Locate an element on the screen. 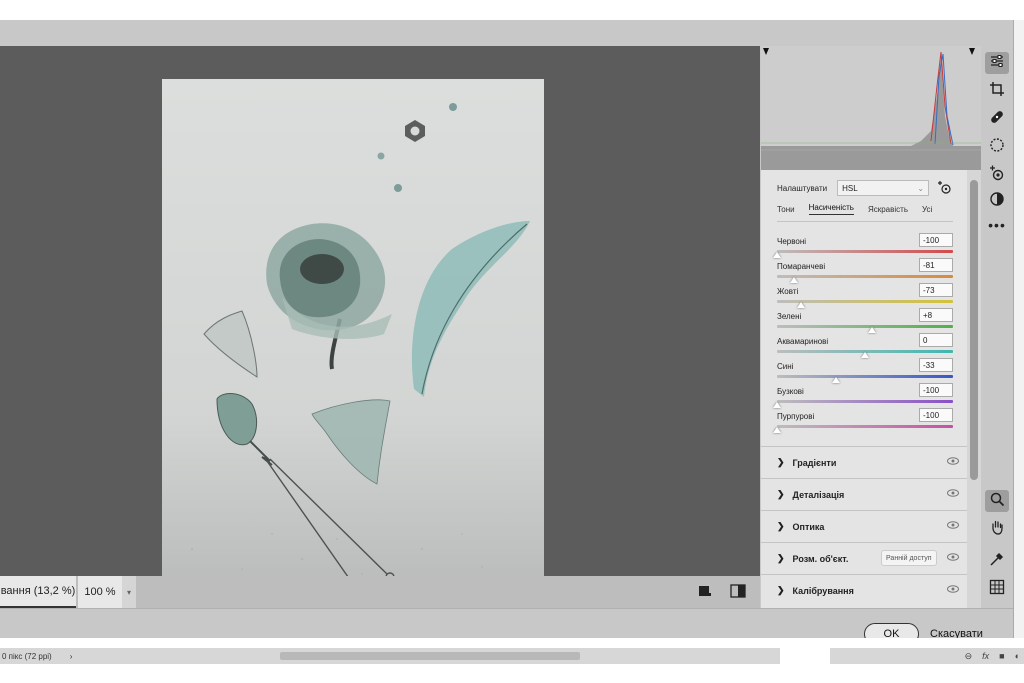 Image resolution: width=1024 pixels, height=683 pixels. tool-hand is located at coordinates (997, 529).